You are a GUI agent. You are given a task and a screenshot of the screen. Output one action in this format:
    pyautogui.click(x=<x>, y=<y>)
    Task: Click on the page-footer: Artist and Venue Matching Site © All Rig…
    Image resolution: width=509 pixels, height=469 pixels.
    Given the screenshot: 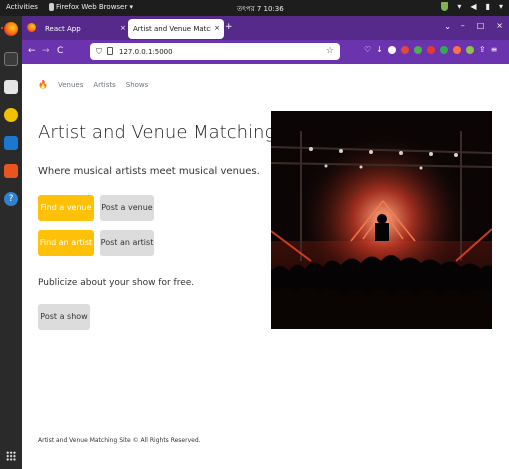 What is the action you would take?
    pyautogui.click(x=119, y=440)
    